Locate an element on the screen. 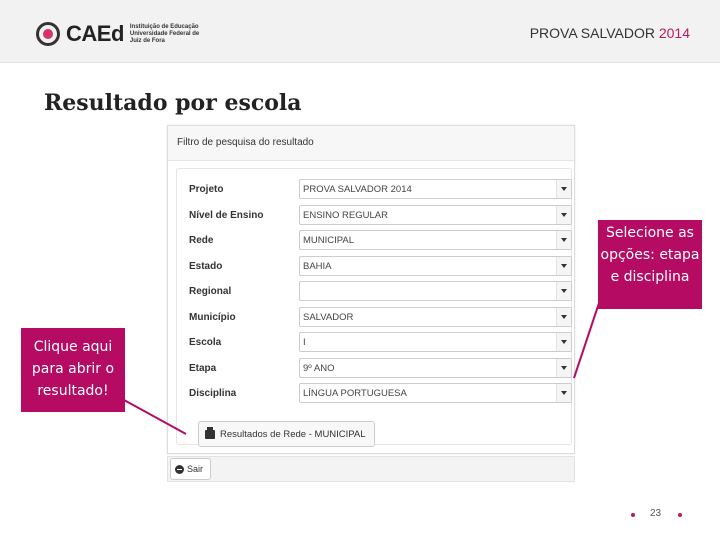 This screenshot has height=540, width=720. left-callout-arrow is located at coordinates (155, 417).